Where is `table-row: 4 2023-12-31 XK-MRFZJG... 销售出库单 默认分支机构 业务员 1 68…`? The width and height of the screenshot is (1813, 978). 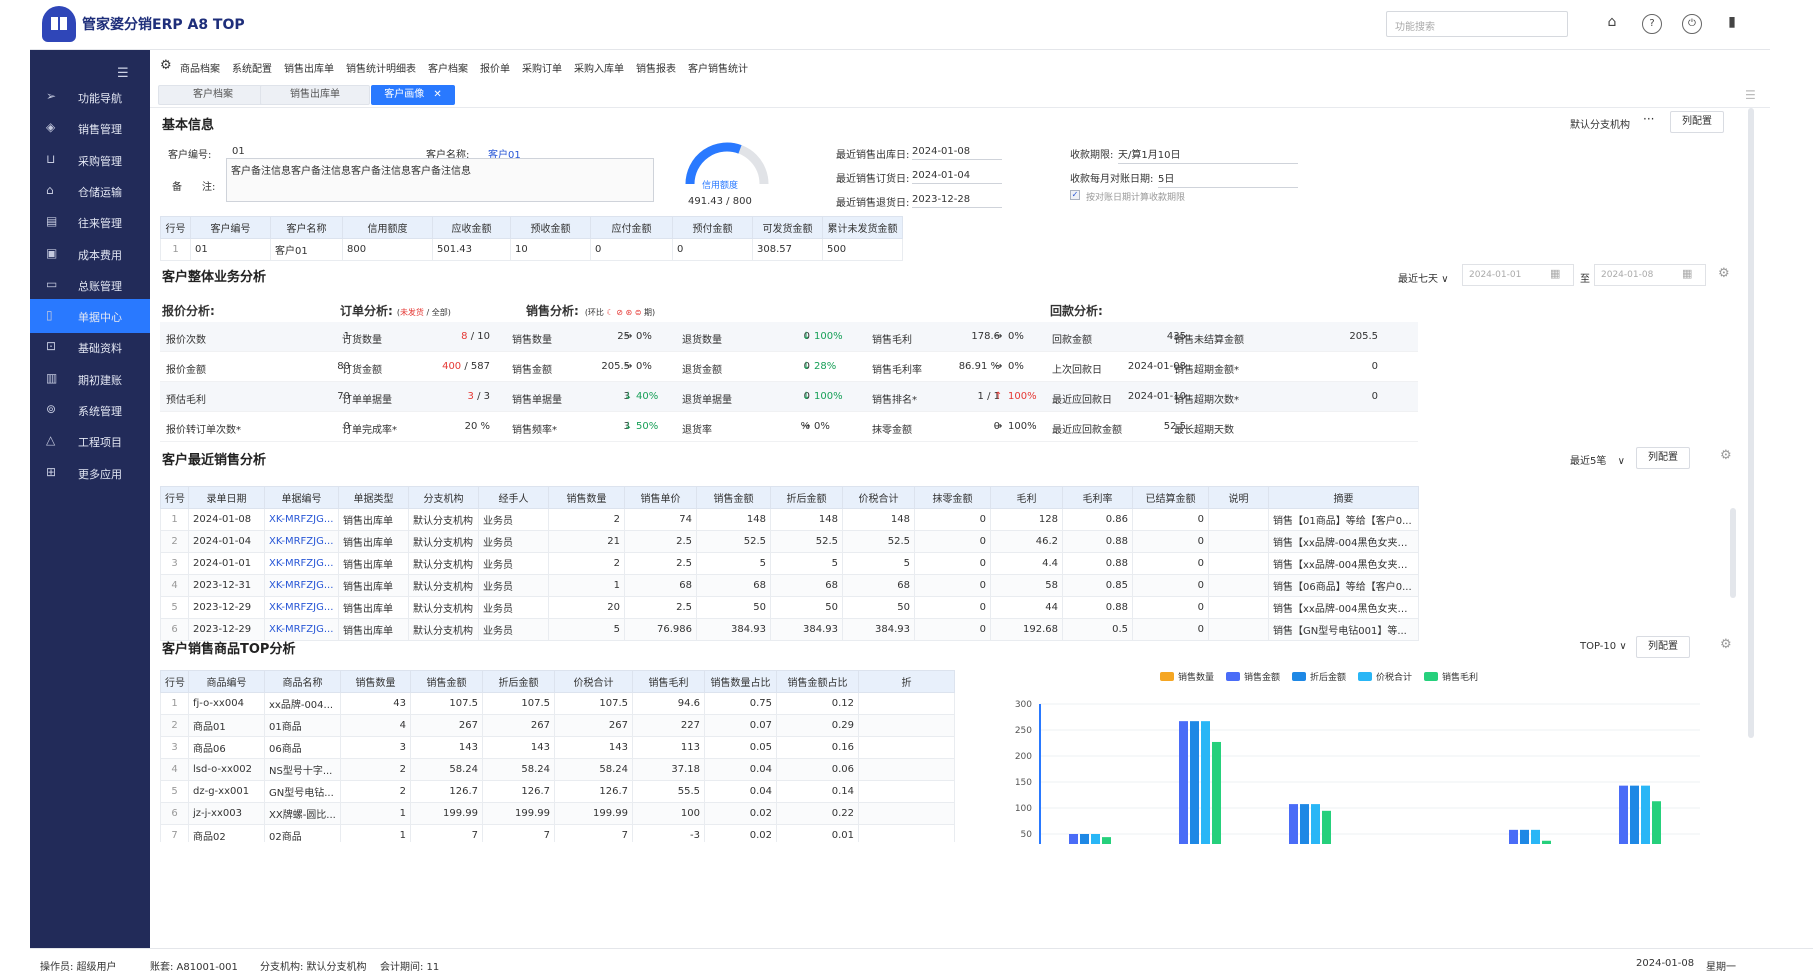
table-row: 4 2023-12-31 XK-MRFZJG... 销售出库单 默认分支机构 业务员 1 68… is located at coordinates (949, 585).